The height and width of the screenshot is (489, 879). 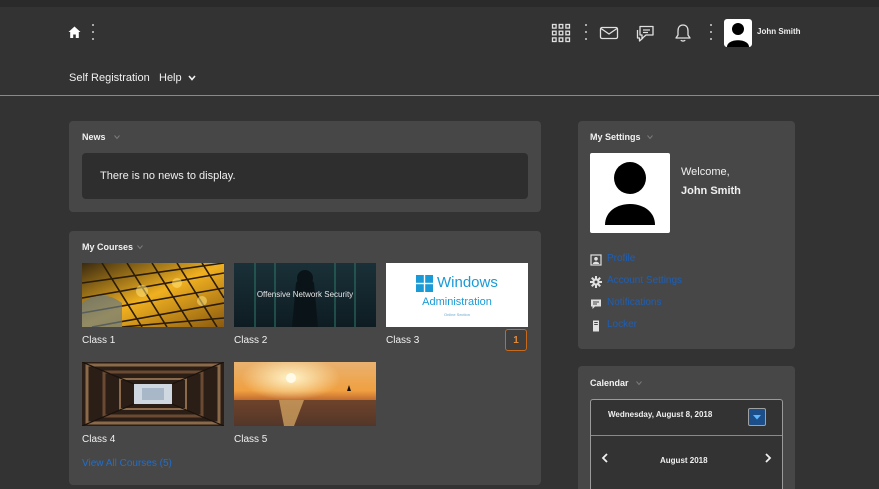 I want to click on apps-grid-icon, so click(x=561, y=33).